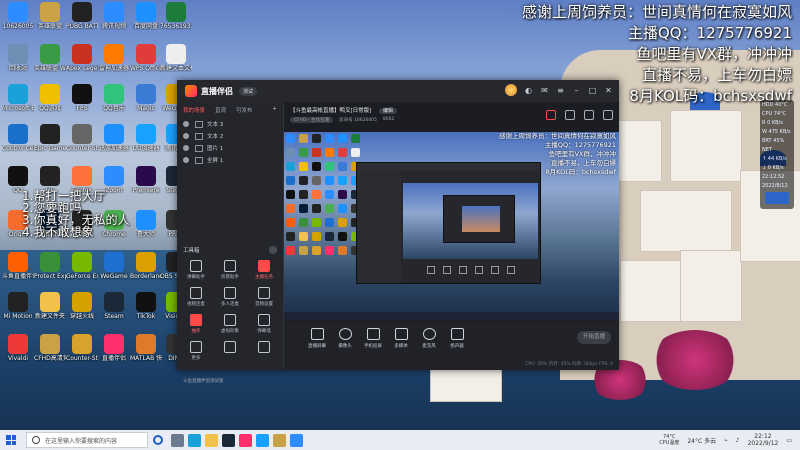 The width and height of the screenshot is (800, 450). I want to click on task-view-icon, so click(177, 440).